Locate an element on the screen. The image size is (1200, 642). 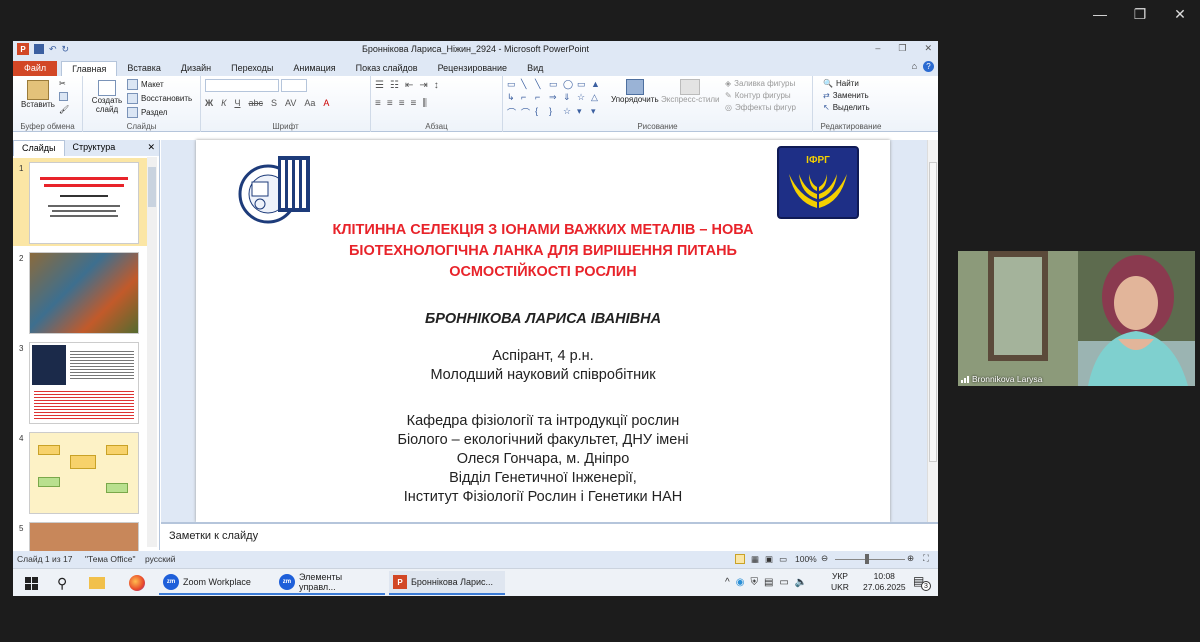
indent-icon: ⇤ is located at coordinates (409, 85).